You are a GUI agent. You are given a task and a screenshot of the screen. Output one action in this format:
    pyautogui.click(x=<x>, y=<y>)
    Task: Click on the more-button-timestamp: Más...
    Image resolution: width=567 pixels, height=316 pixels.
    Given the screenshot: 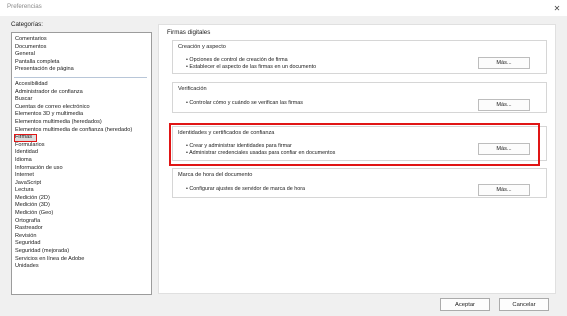 What is the action you would take?
    pyautogui.click(x=504, y=190)
    